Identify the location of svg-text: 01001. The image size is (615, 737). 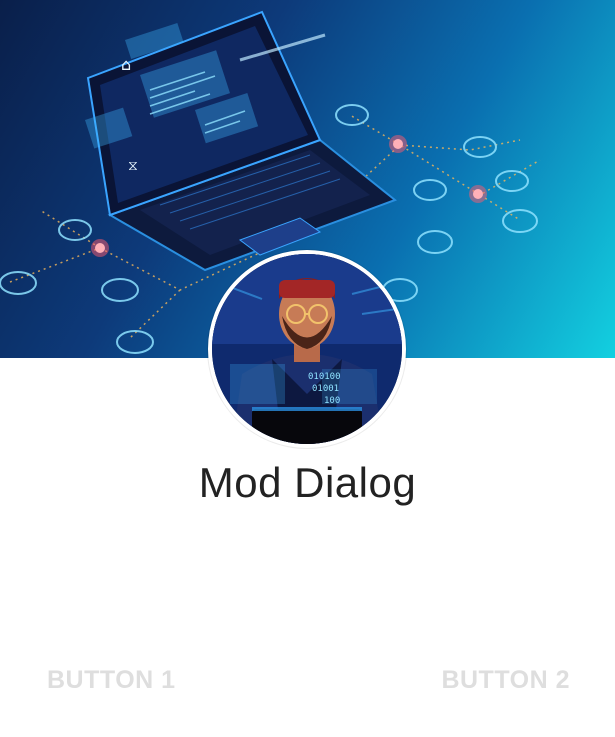
(325, 389).